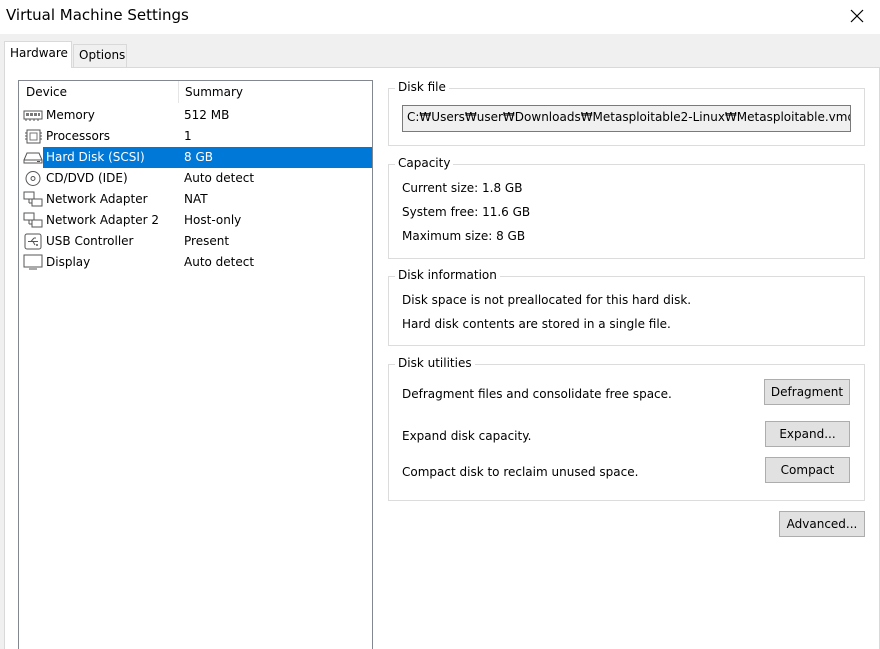  I want to click on expand-description: Expand disk capacity., so click(467, 436).